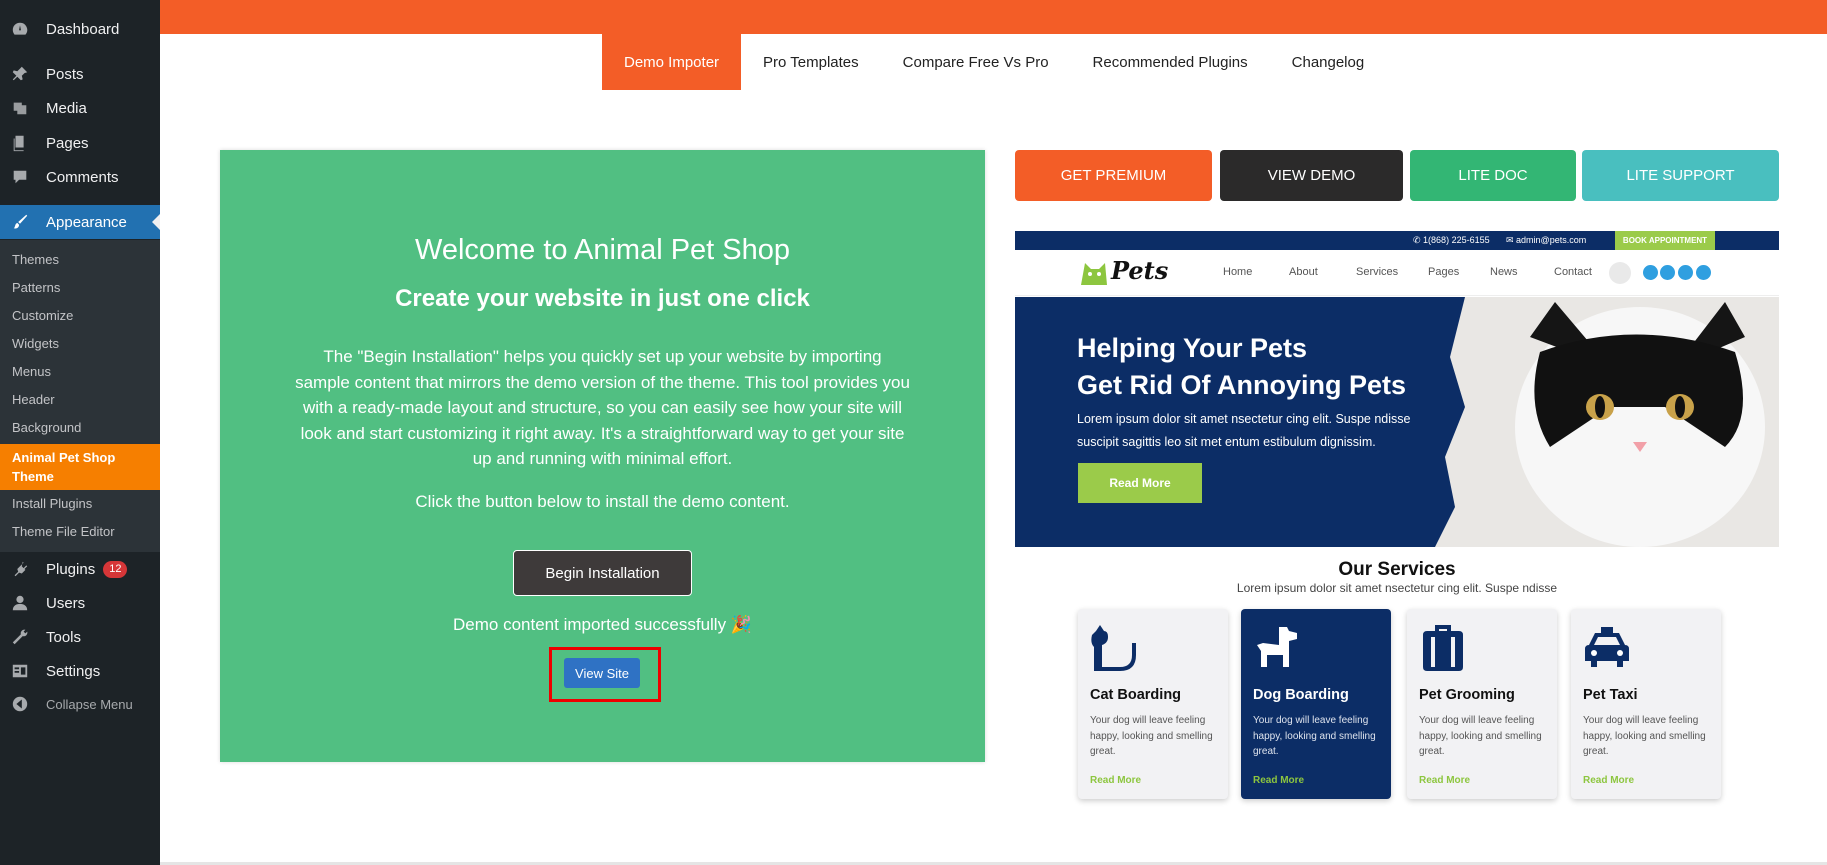 This screenshot has height=865, width=1827. Describe the element at coordinates (52, 503) in the screenshot. I see `submenu-install-plugins: Install Plugins` at that location.